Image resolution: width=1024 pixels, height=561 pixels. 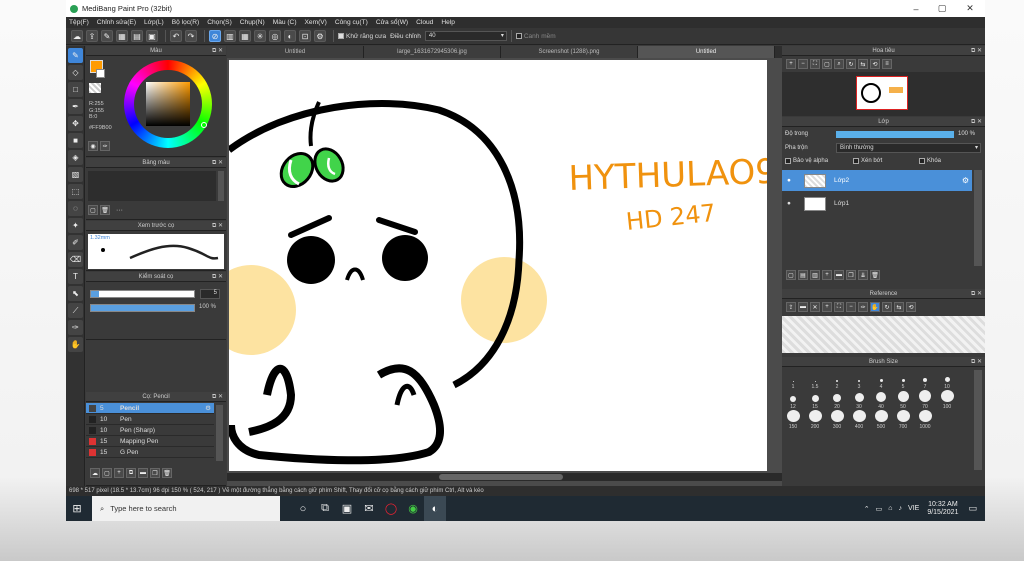 What do you see at coordinates (79, 22) in the screenshot?
I see `menu-file: Tệp(F)` at bounding box center [79, 22].